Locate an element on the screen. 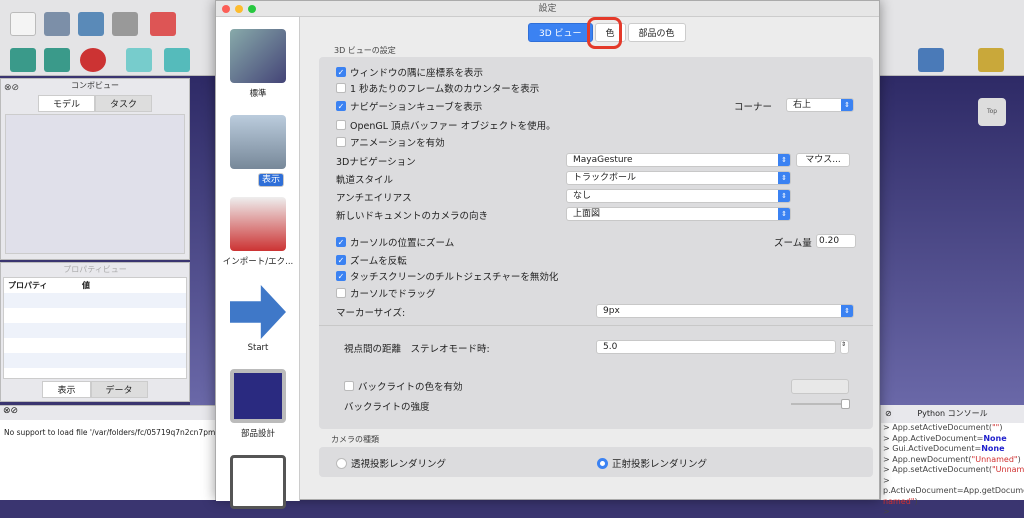  checkbox-backlight: バックライトの色を有効 is located at coordinates (403, 386).